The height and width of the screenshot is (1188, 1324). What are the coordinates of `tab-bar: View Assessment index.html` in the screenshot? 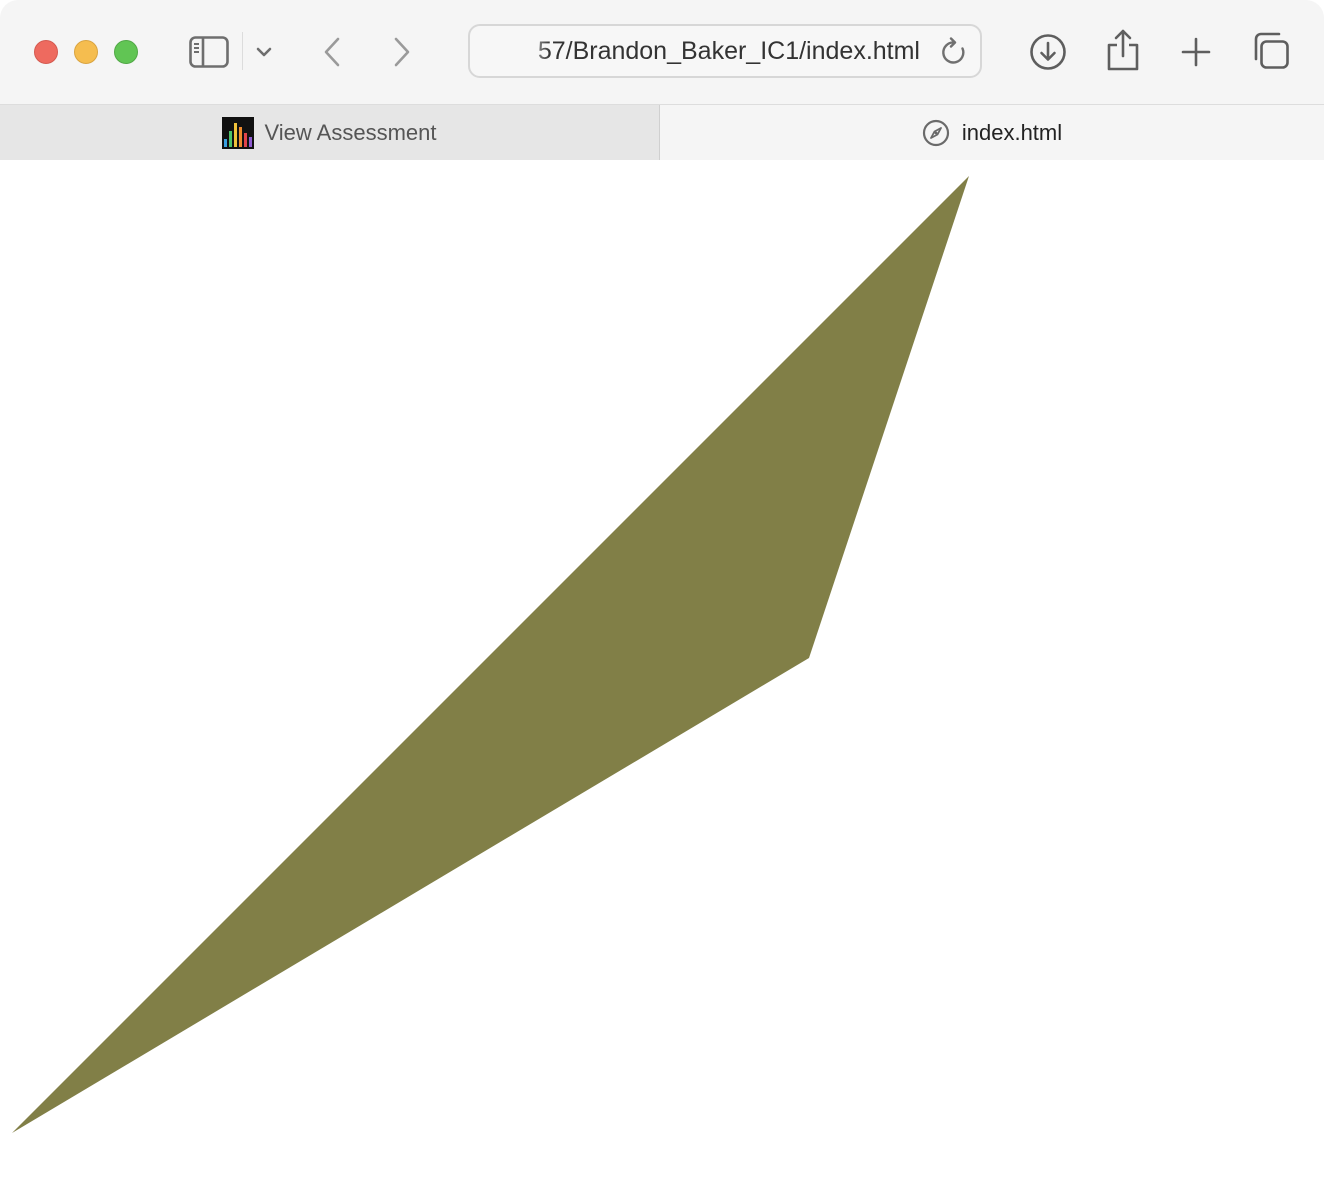 It's located at (662, 132).